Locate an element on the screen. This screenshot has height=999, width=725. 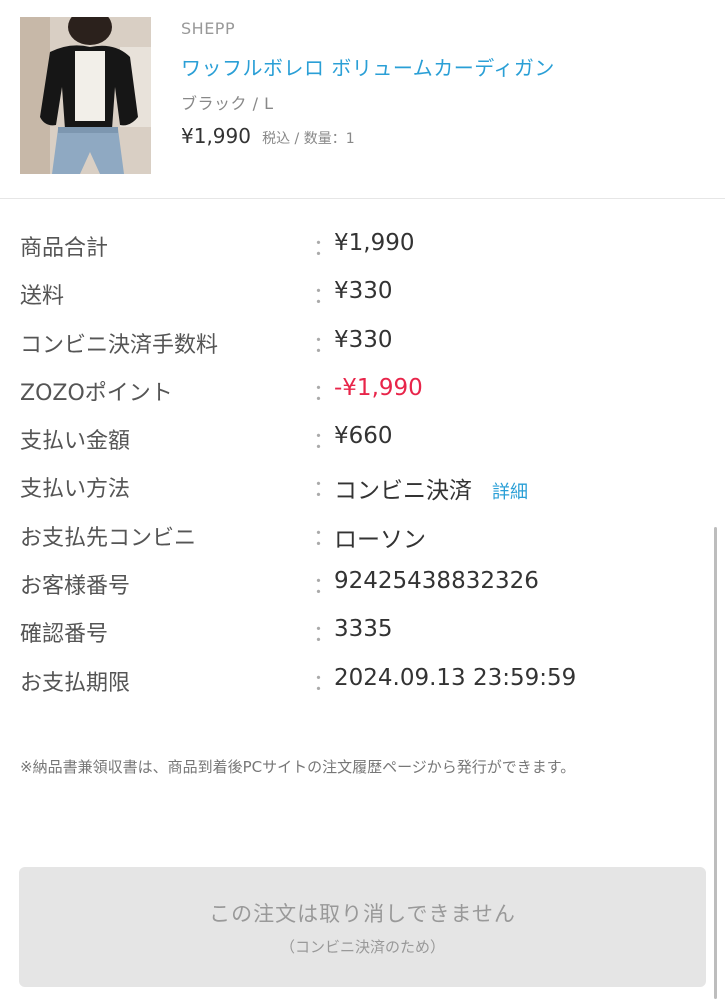
row-value: -¥1,990 is located at coordinates (378, 387).